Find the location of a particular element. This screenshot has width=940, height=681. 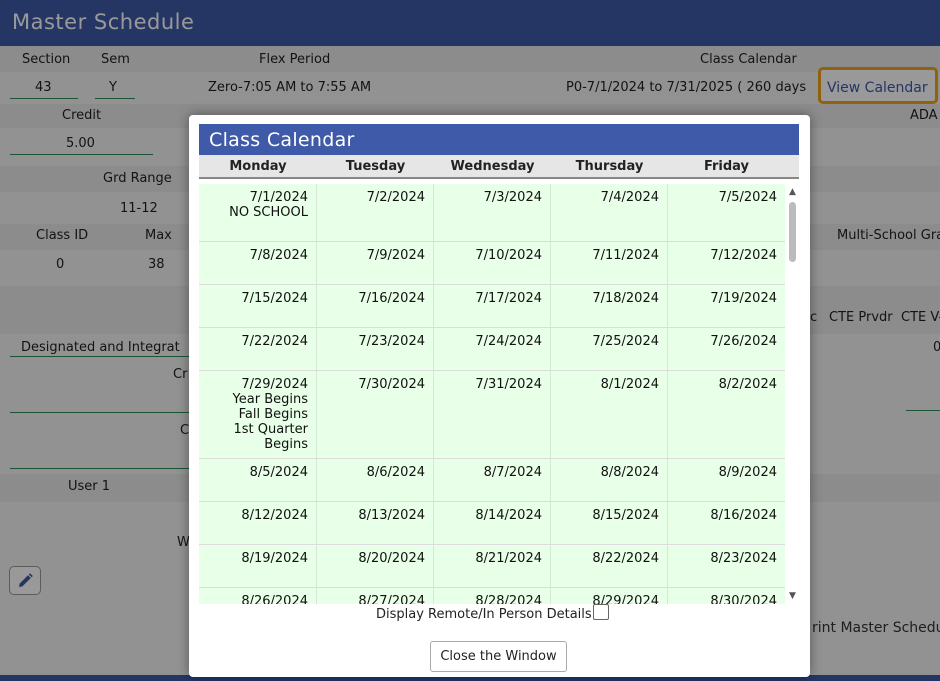

calendar-day-cell: 8/20/2024 is located at coordinates (375, 566).